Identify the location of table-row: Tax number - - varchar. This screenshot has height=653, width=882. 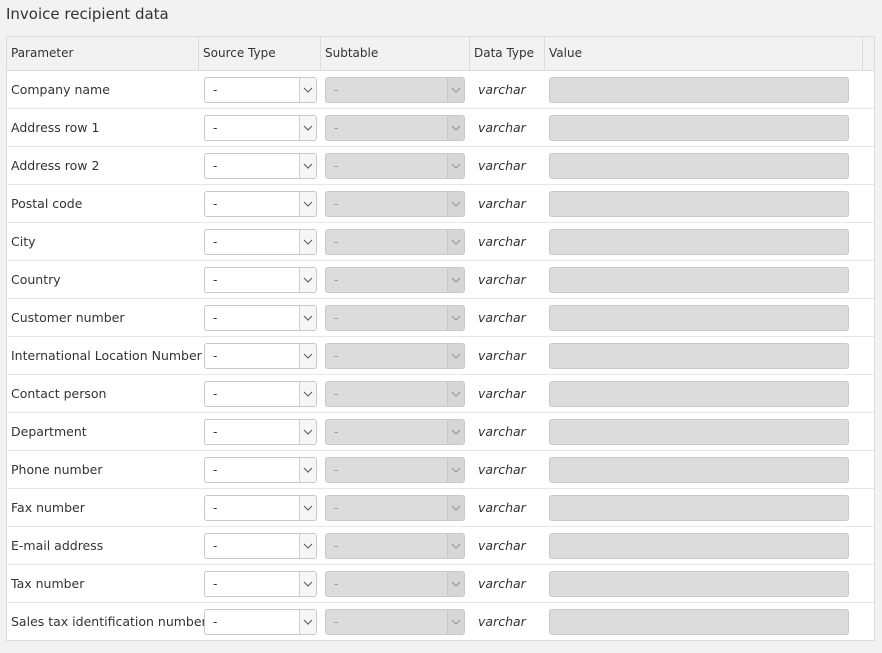
(440, 584).